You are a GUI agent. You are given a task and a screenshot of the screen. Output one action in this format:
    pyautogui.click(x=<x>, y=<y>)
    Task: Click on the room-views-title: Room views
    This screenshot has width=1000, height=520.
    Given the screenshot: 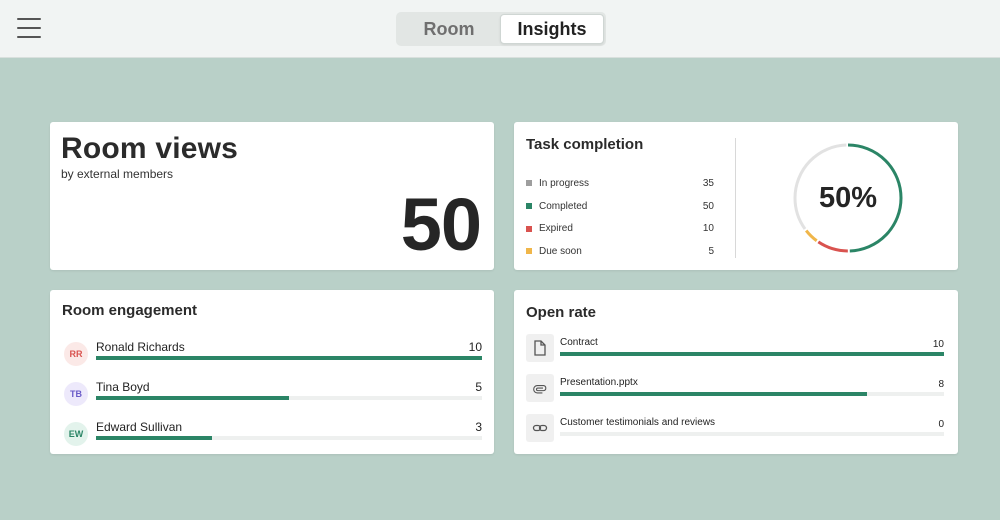 What is the action you would take?
    pyautogui.click(x=150, y=148)
    